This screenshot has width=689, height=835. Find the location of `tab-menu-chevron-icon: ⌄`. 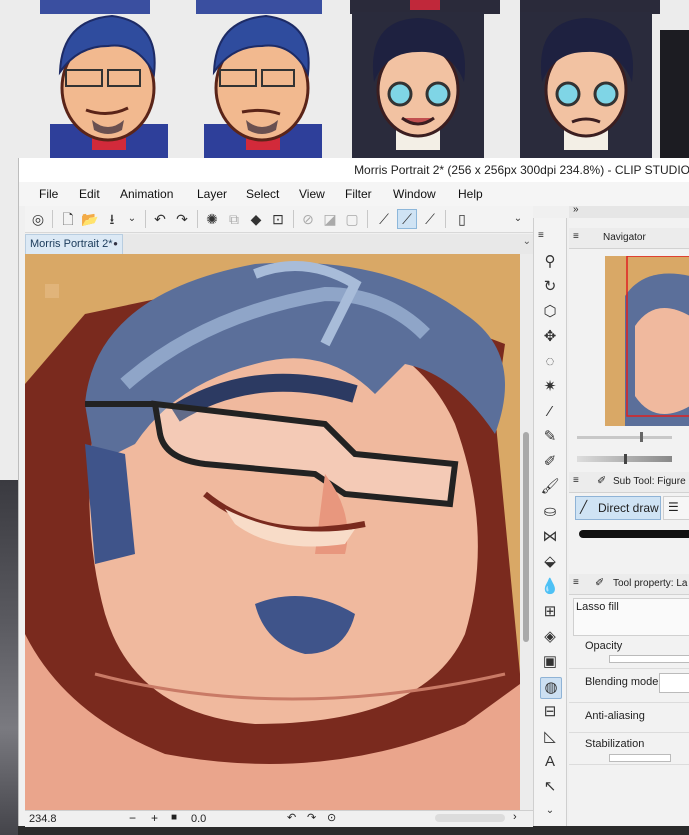

tab-menu-chevron-icon: ⌄ is located at coordinates (527, 241).